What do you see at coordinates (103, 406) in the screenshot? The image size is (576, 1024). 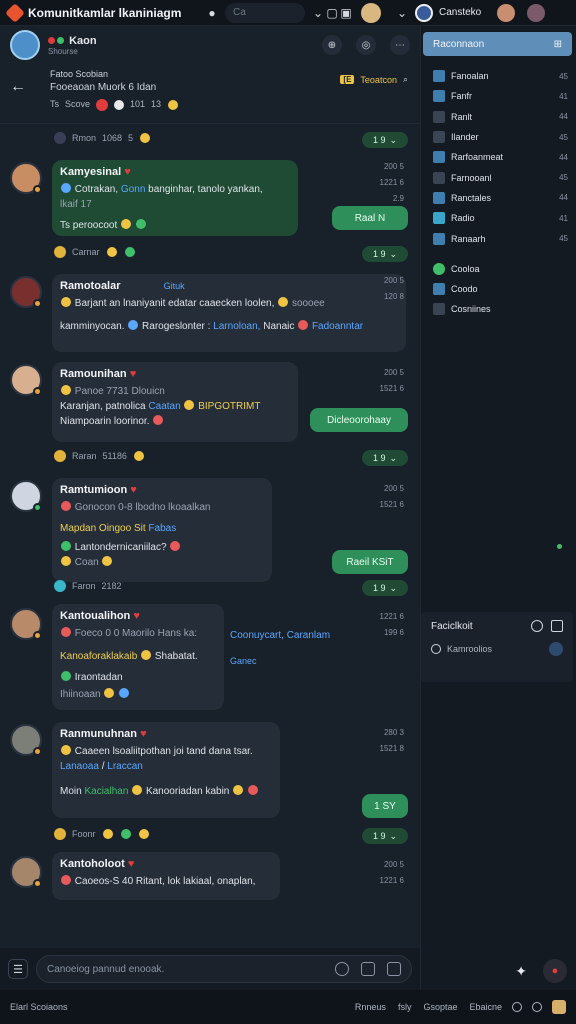 I see `text-seg: Karanjan, patnolica` at bounding box center [103, 406].